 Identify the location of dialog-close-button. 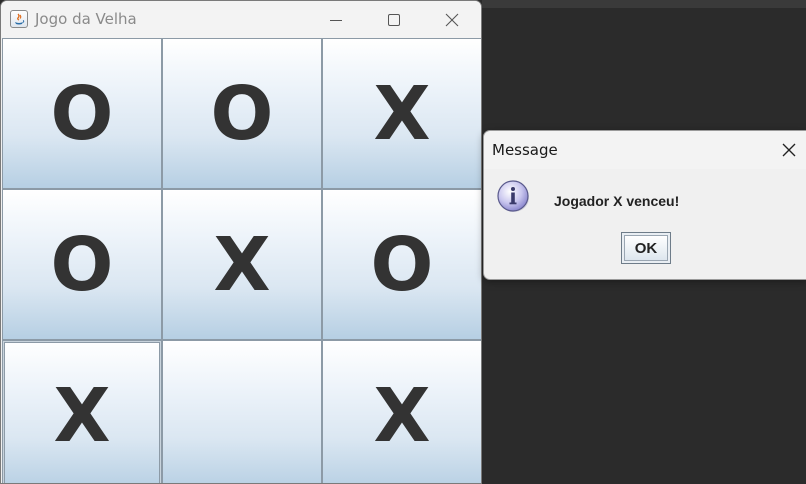
(789, 150).